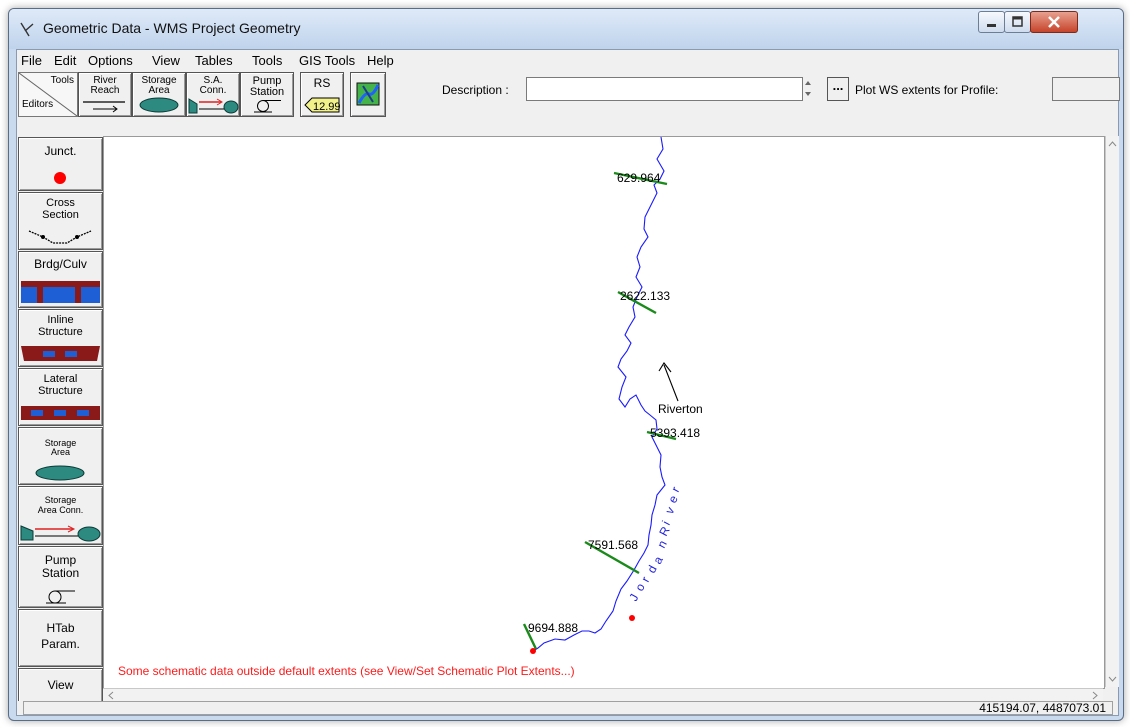 The width and height of the screenshot is (1130, 727). Describe the element at coordinates (658, 560) in the screenshot. I see `river-name-char: a` at that location.